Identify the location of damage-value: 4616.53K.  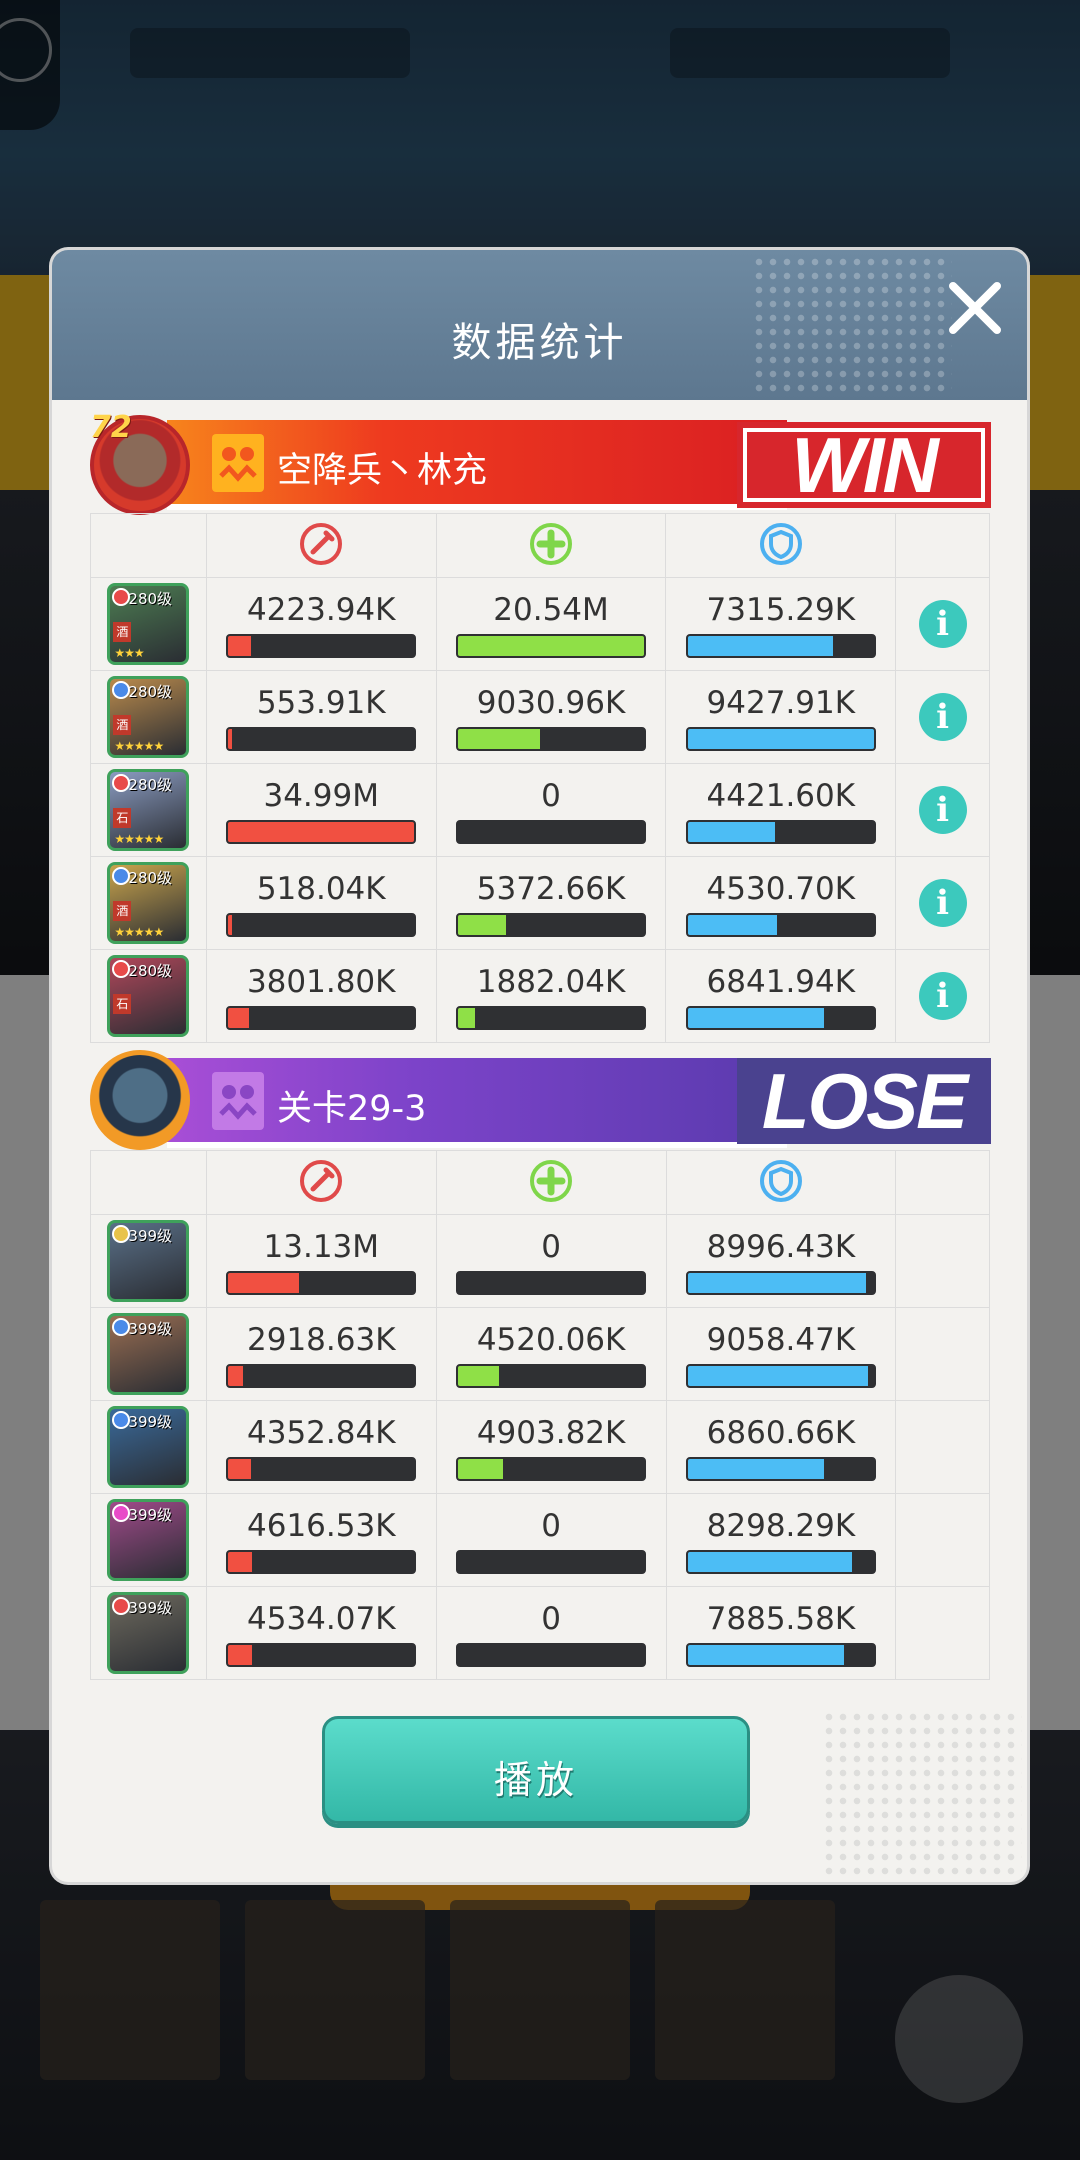
(321, 1526).